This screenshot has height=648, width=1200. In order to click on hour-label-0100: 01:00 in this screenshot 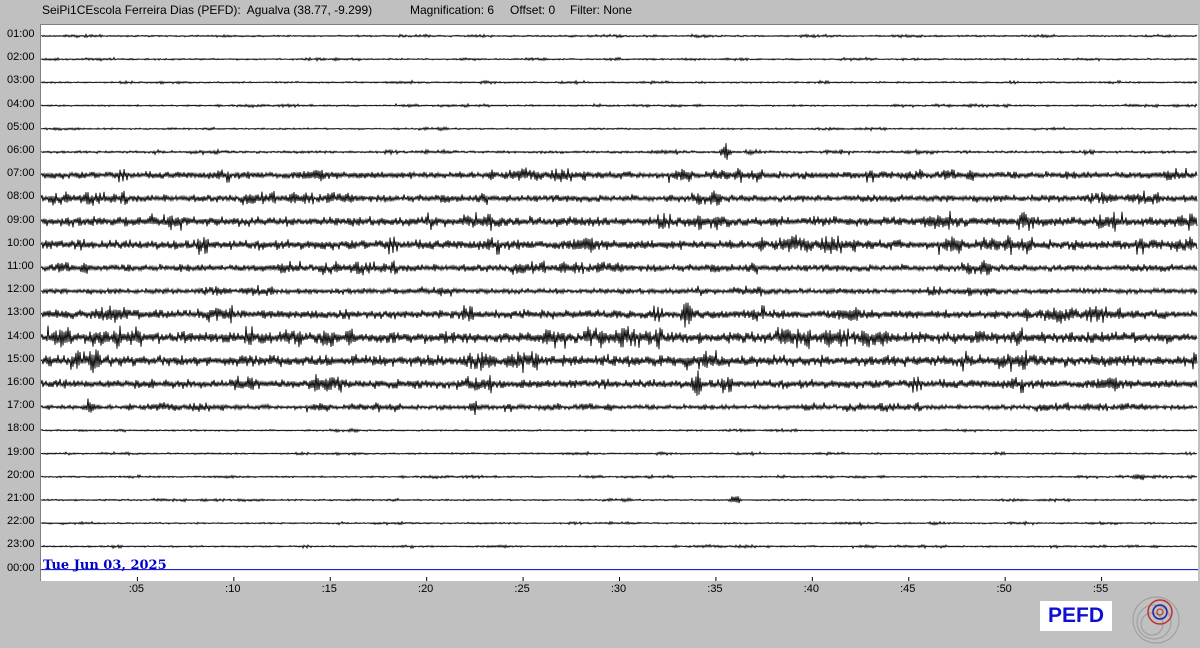, I will do `click(21, 34)`.